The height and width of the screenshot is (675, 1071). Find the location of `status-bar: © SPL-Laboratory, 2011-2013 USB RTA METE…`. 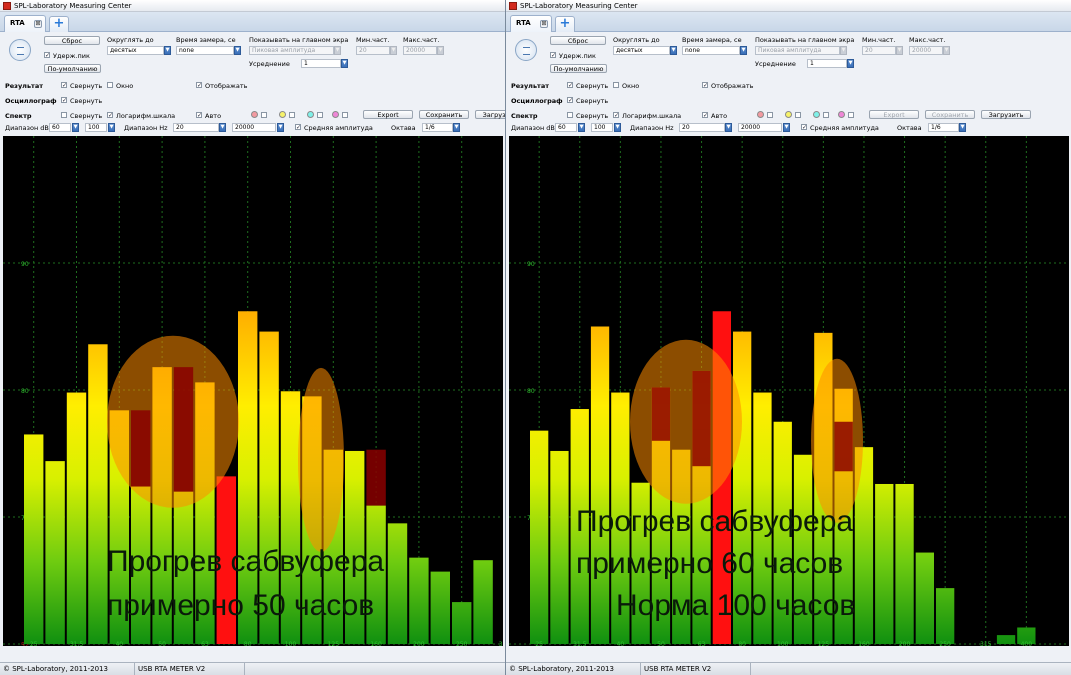

status-bar: © SPL-Laboratory, 2011-2013 USB RTA METE… is located at coordinates (788, 668).